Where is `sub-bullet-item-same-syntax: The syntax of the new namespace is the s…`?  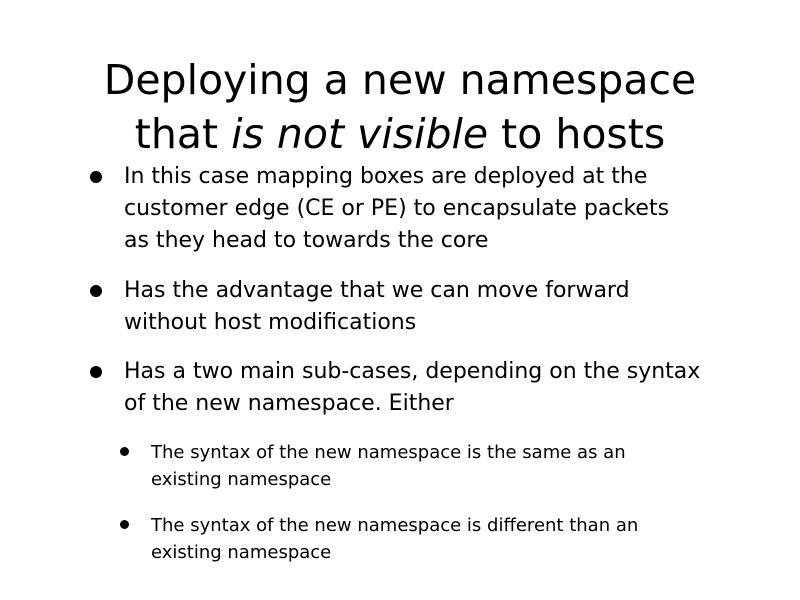
sub-bullet-item-same-syntax: The syntax of the new namespace is the s… is located at coordinates (373, 466).